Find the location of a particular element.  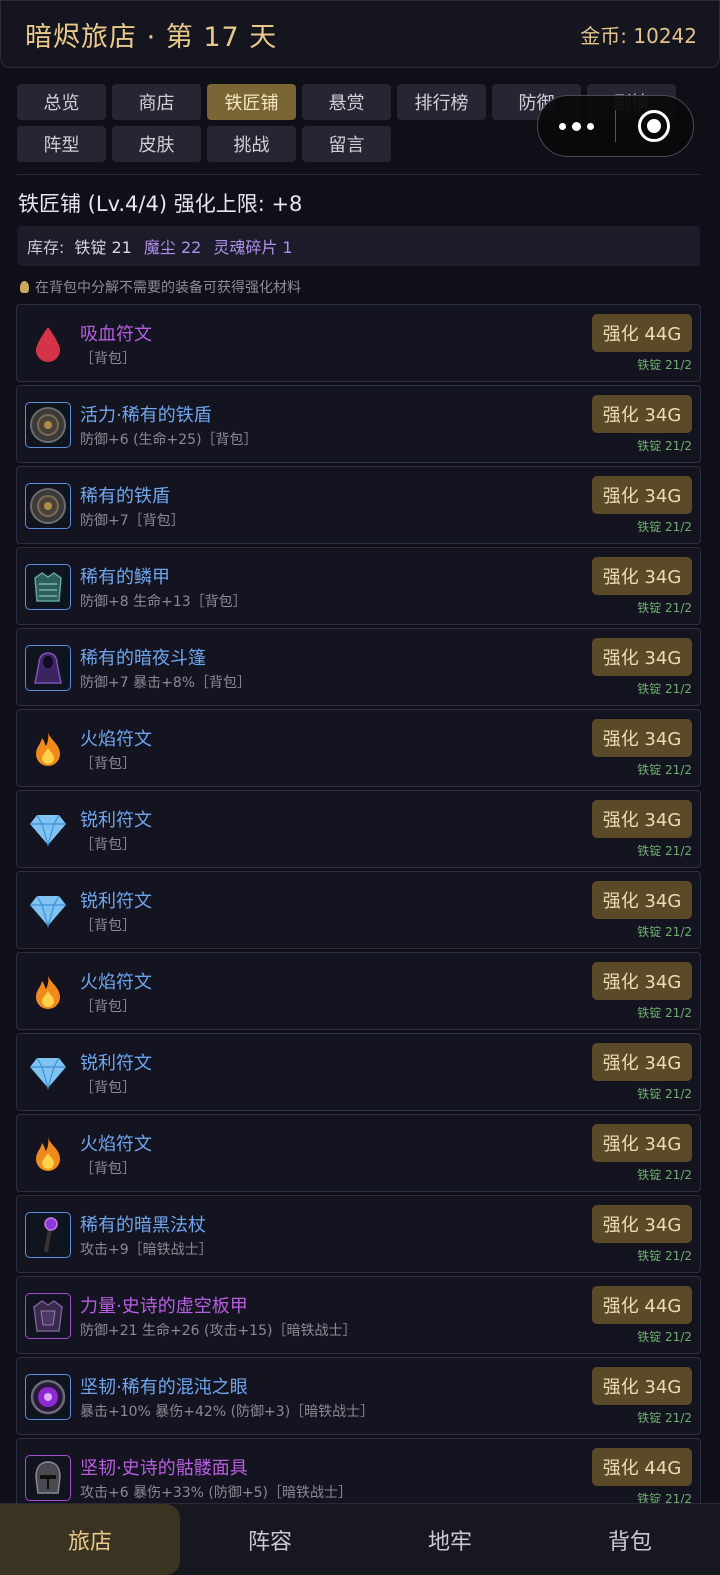

scale-armor-icon is located at coordinates (48, 587).